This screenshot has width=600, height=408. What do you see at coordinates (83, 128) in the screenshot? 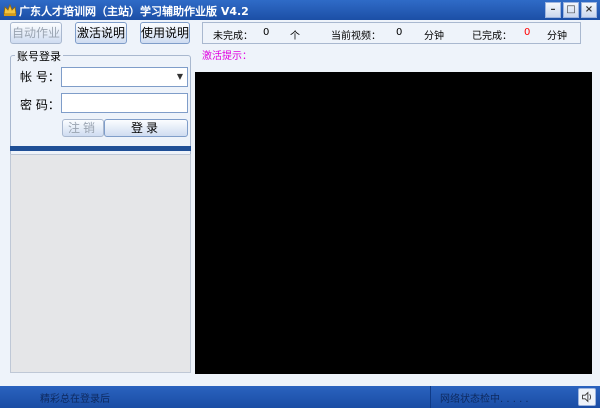
I see `logout-button: 注销` at bounding box center [83, 128].